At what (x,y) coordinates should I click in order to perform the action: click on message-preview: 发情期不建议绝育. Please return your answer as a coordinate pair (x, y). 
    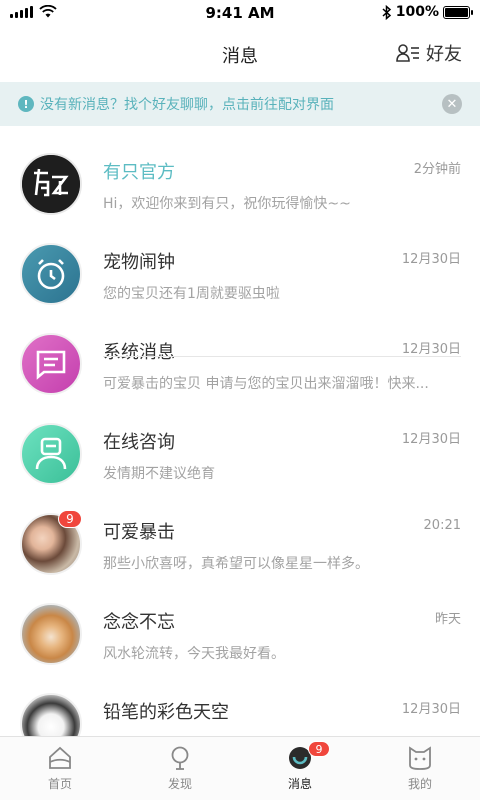
    Looking at the image, I should click on (159, 474).